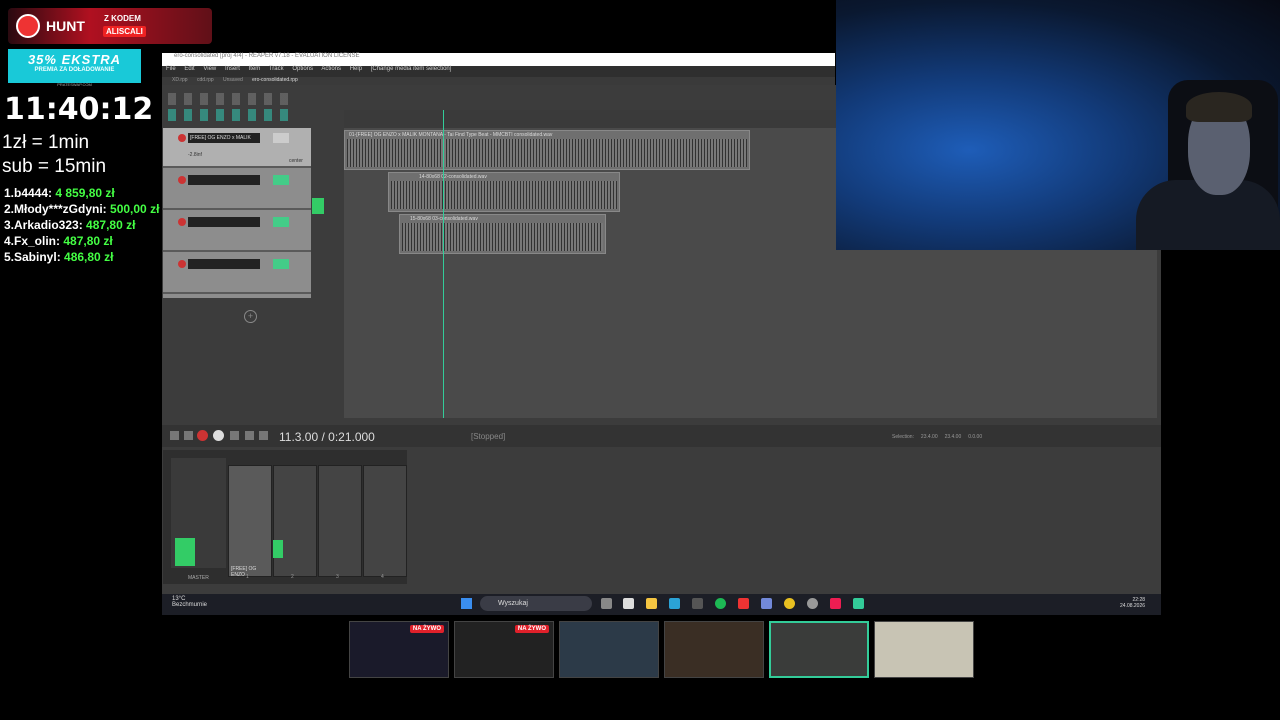  I want to click on stream-thumbnail-active, so click(819, 649).